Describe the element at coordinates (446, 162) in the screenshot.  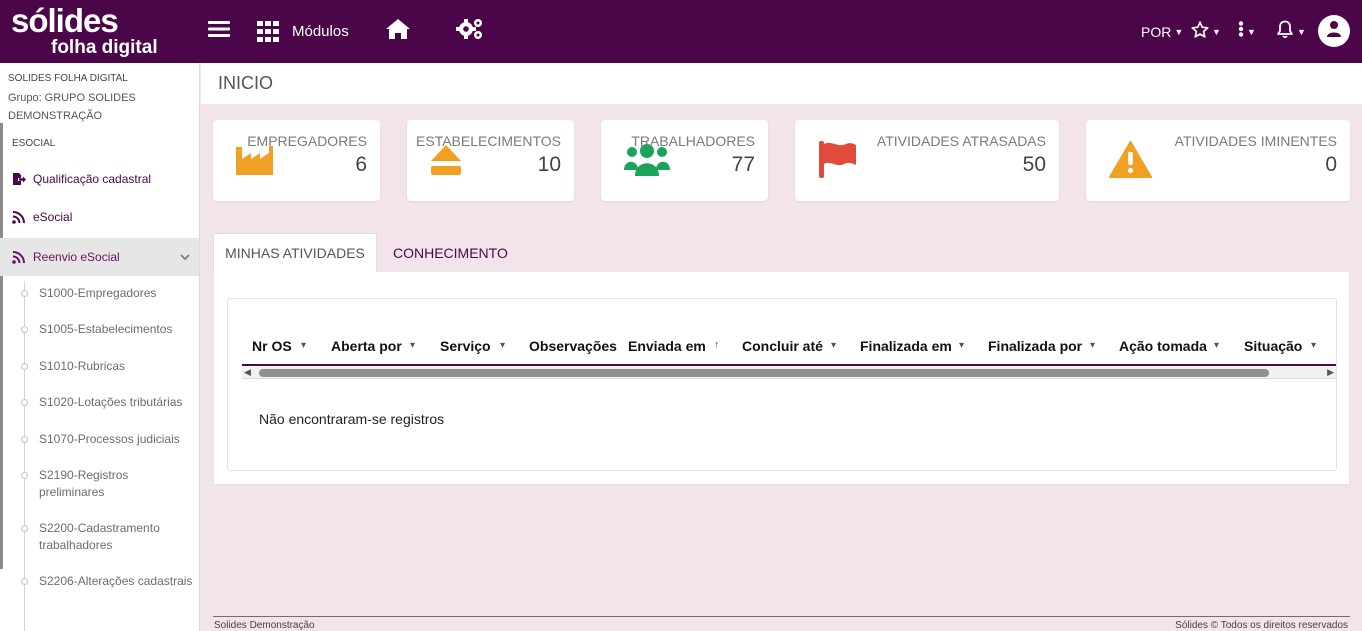
I see `eject-icon` at that location.